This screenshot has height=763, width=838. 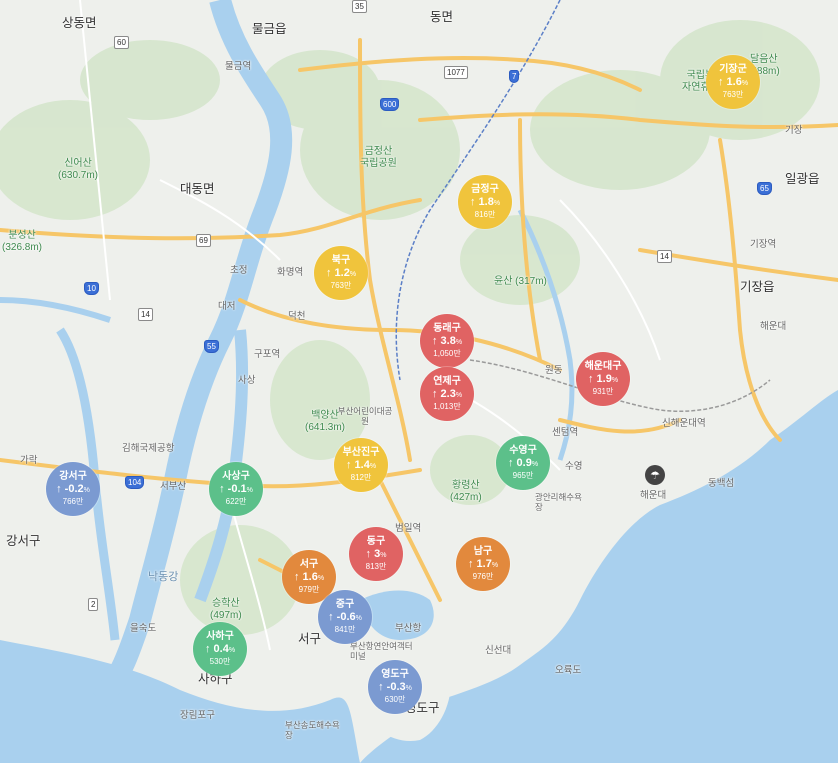 I want to click on price-change: ↑ -0.6%, so click(x=345, y=618).